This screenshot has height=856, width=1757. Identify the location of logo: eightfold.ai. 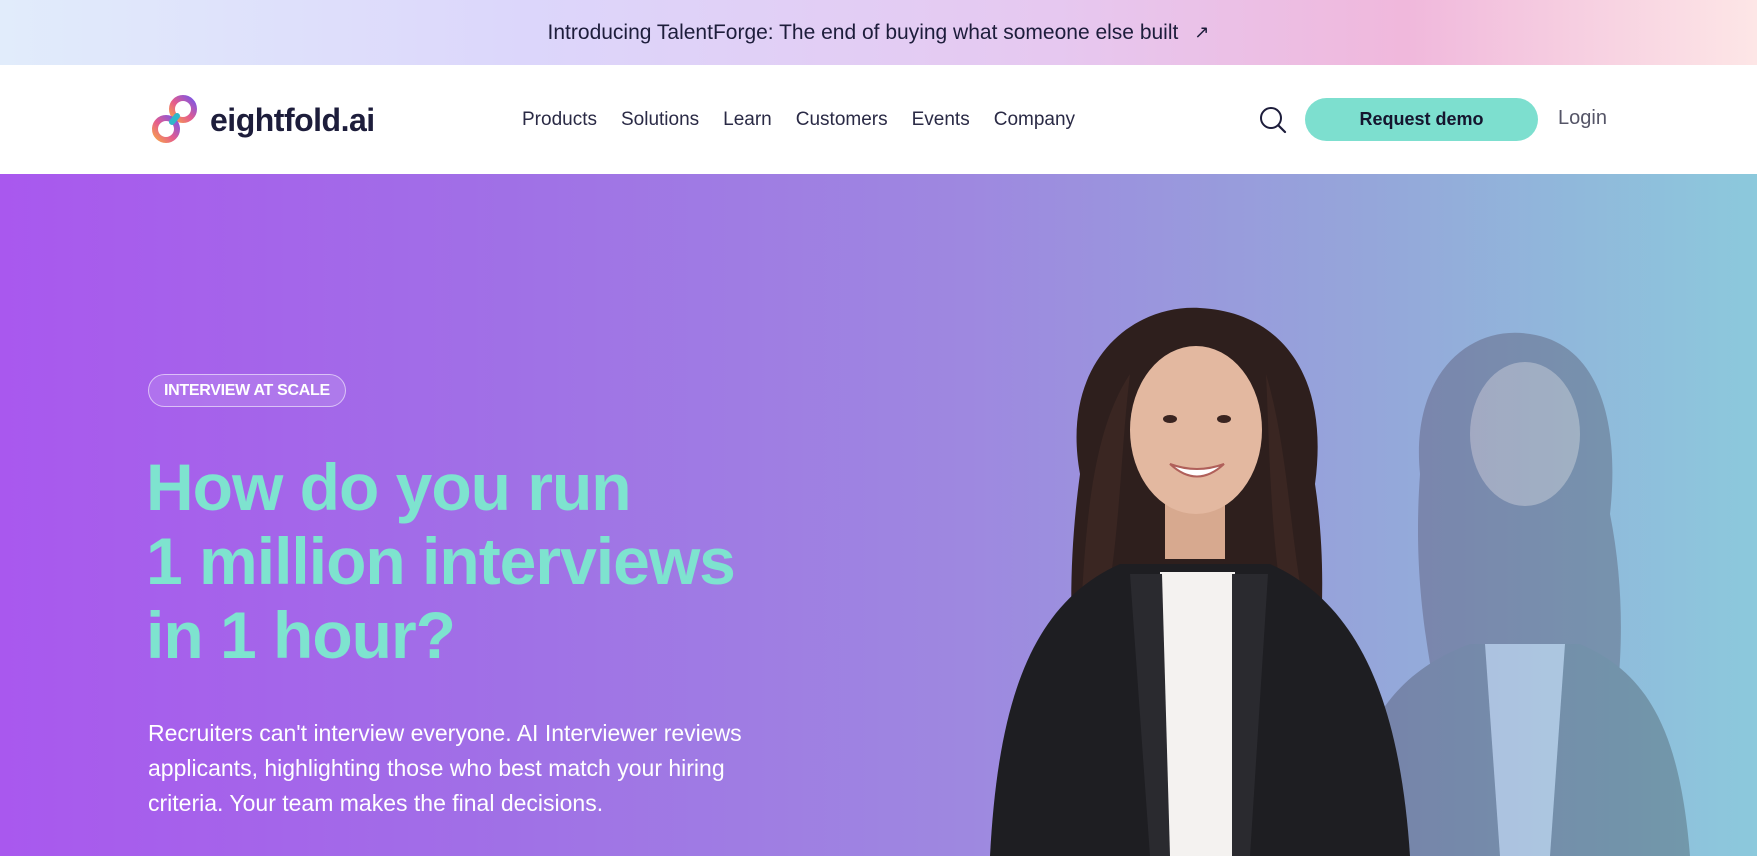
(262, 120).